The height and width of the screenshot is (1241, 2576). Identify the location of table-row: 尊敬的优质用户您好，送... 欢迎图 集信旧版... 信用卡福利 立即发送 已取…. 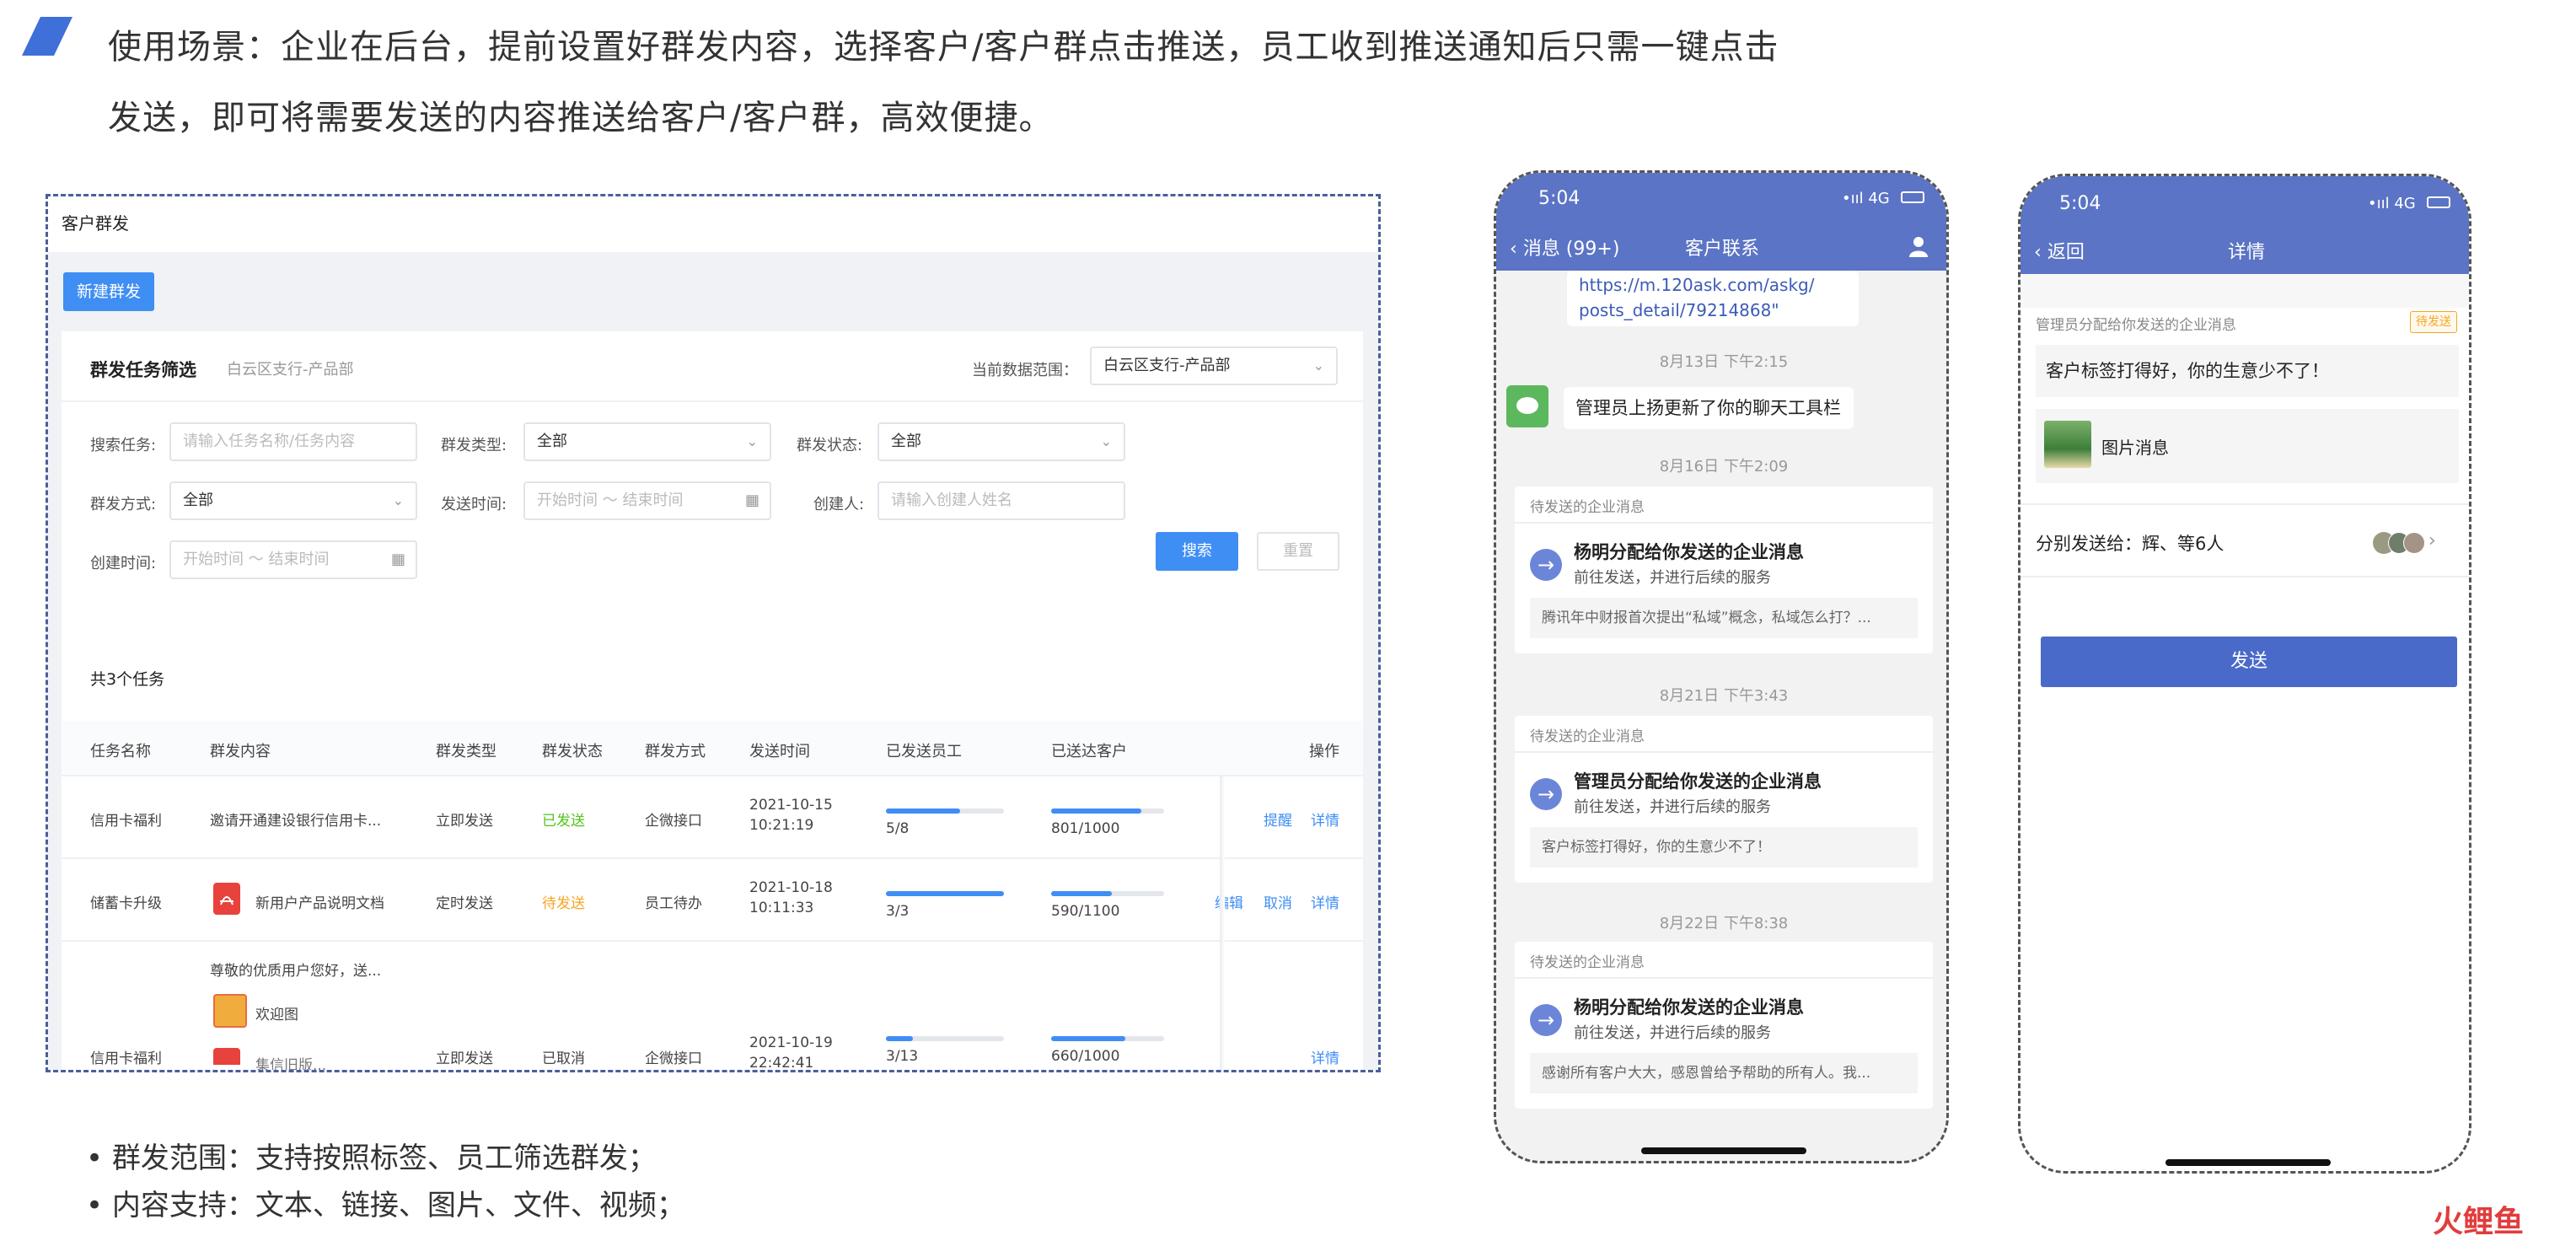
(712, 1007).